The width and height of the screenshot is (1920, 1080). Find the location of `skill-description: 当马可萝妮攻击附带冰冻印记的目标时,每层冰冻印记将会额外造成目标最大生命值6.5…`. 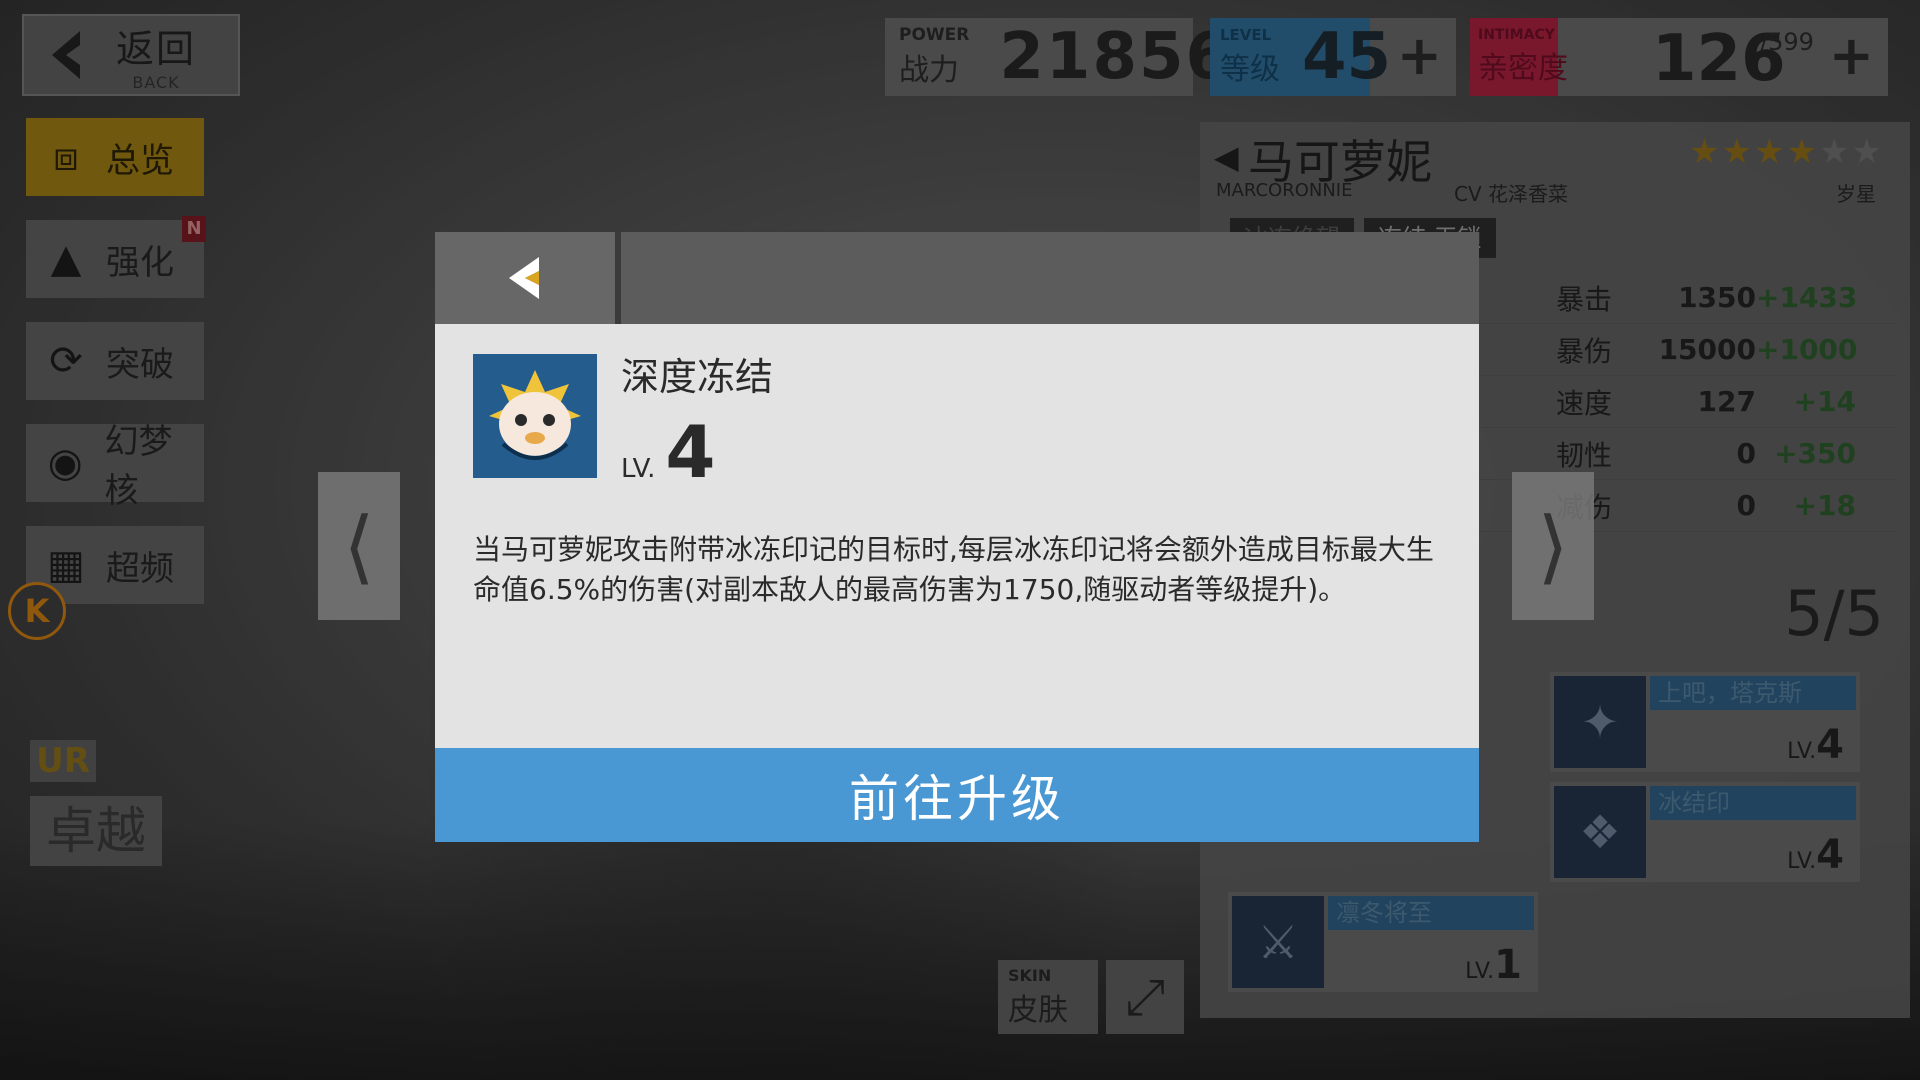

skill-description: 当马可萝妮攻击附带冰冻印记的目标时,每层冰冻印记将会额外造成目标最大生命值6.5… is located at coordinates (953, 569).